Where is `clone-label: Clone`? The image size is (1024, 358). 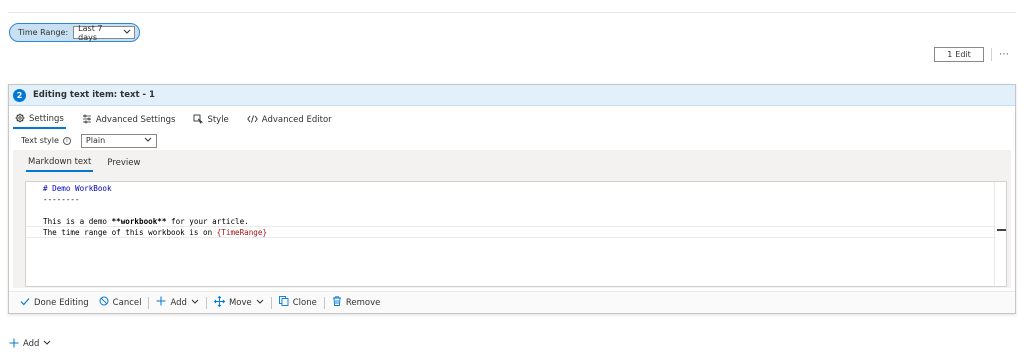 clone-label: Clone is located at coordinates (304, 302).